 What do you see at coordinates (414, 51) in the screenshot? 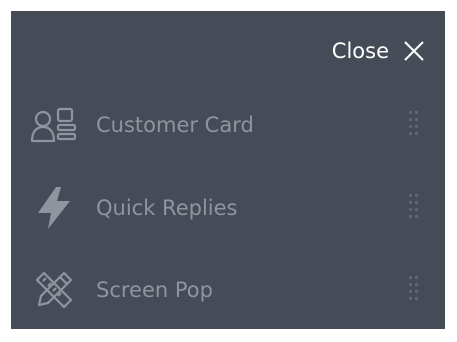
I see `close-icon` at bounding box center [414, 51].